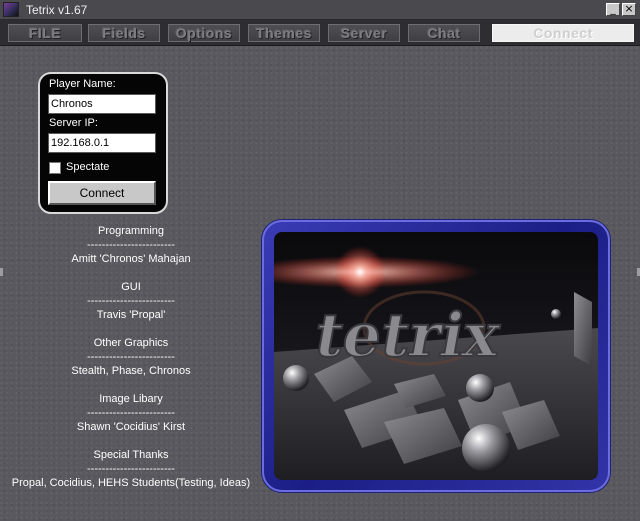  I want to click on title-bar: Tetrix v1.67 _ ×, so click(320, 10).